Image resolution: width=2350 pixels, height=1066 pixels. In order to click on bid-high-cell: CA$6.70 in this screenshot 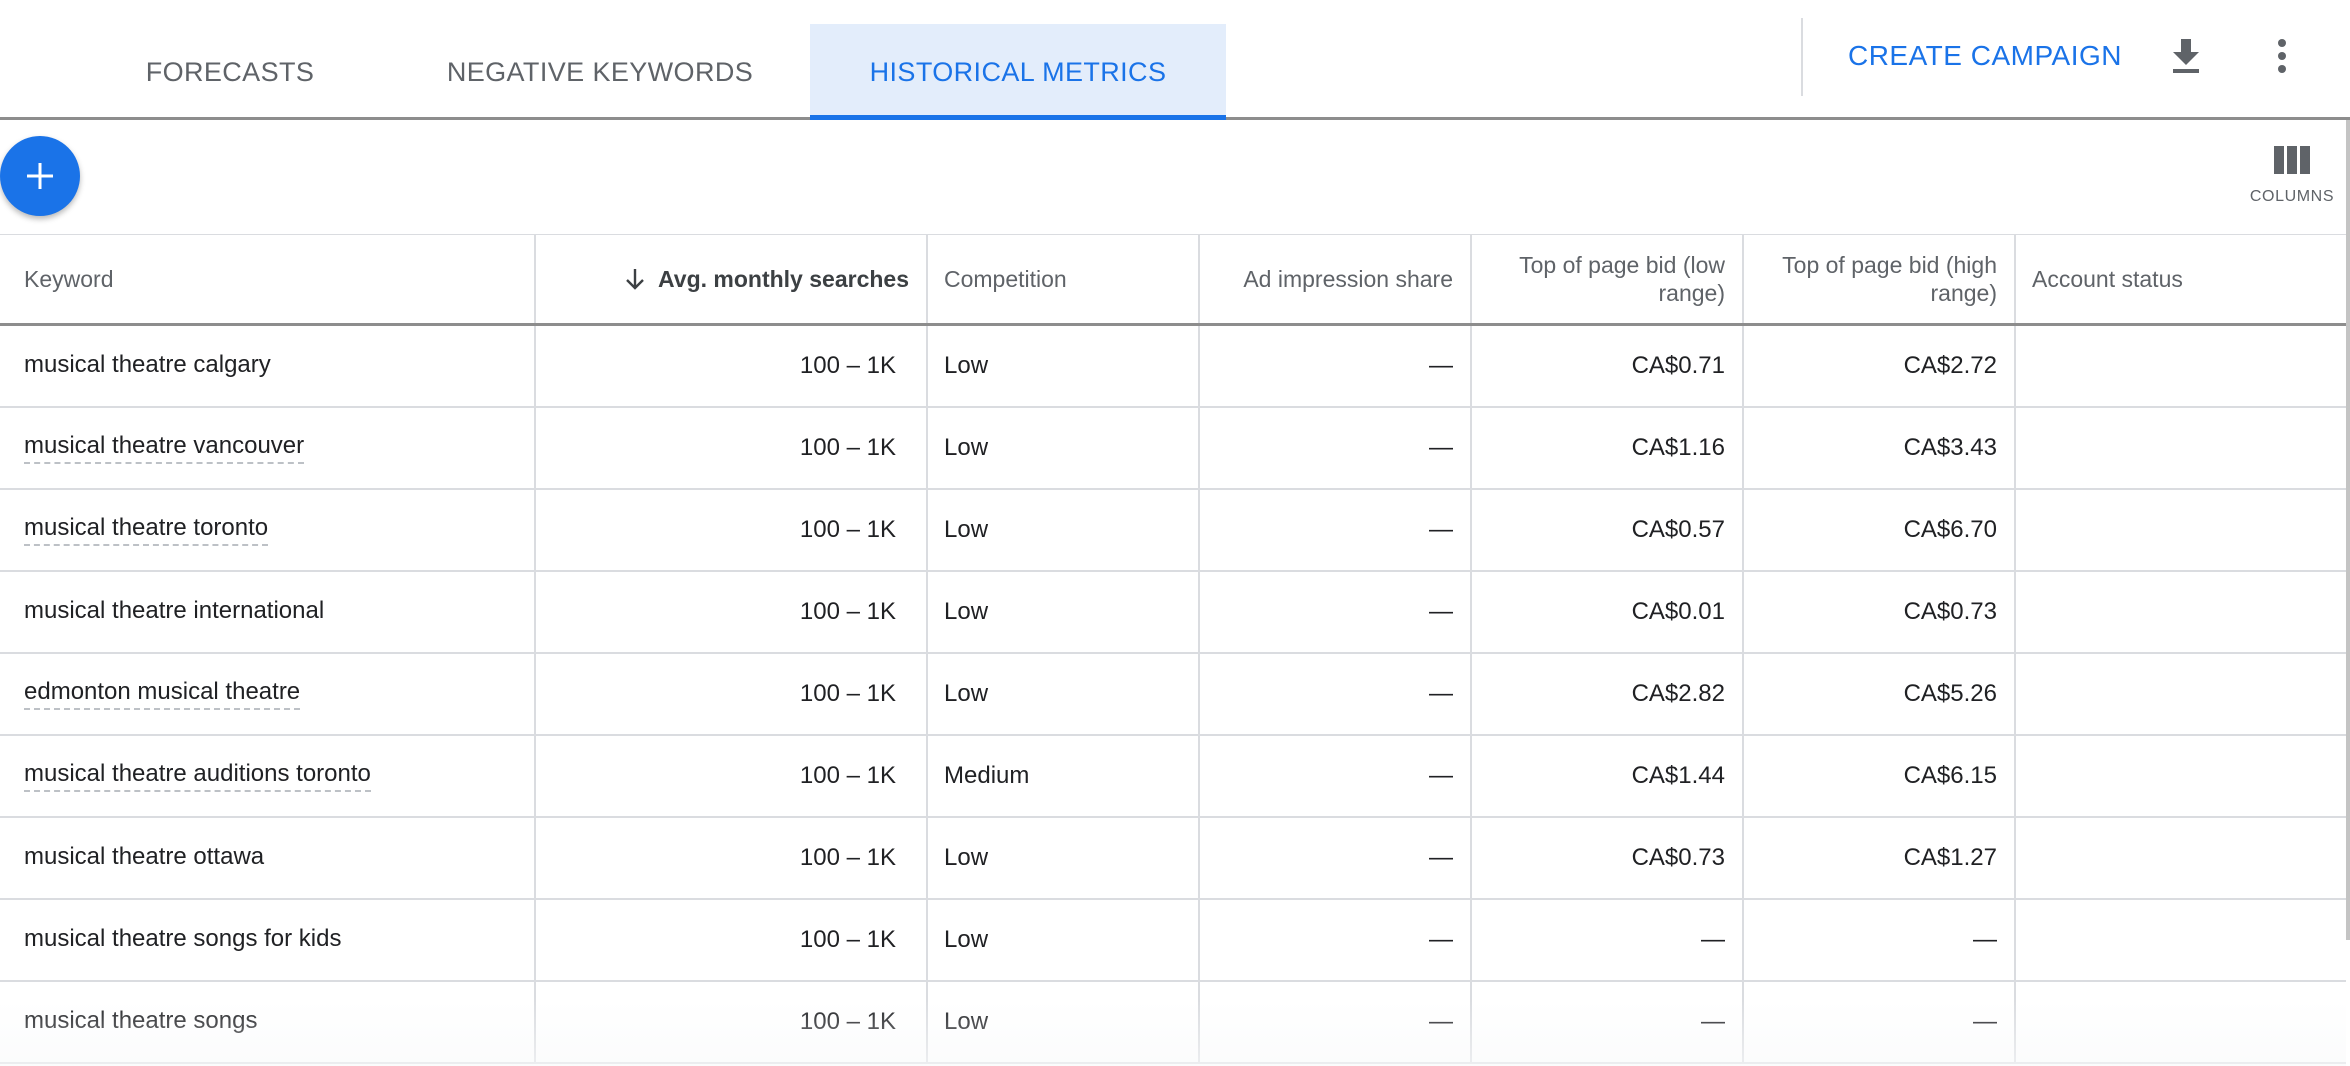, I will do `click(1880, 530)`.